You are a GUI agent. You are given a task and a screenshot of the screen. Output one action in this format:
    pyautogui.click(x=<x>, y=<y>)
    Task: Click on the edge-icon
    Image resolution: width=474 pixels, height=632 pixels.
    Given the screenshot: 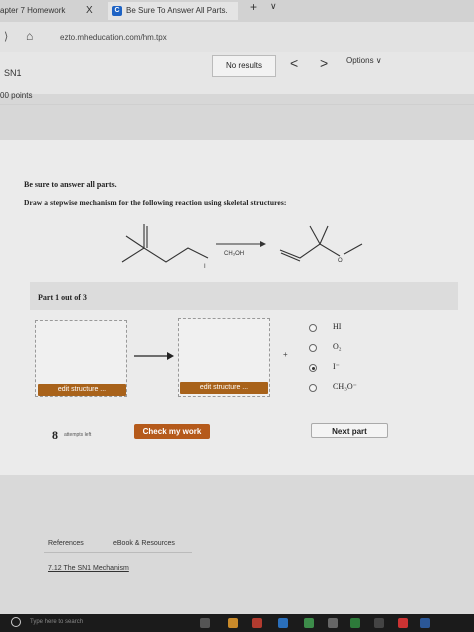 What is the action you would take?
    pyautogui.click(x=283, y=623)
    